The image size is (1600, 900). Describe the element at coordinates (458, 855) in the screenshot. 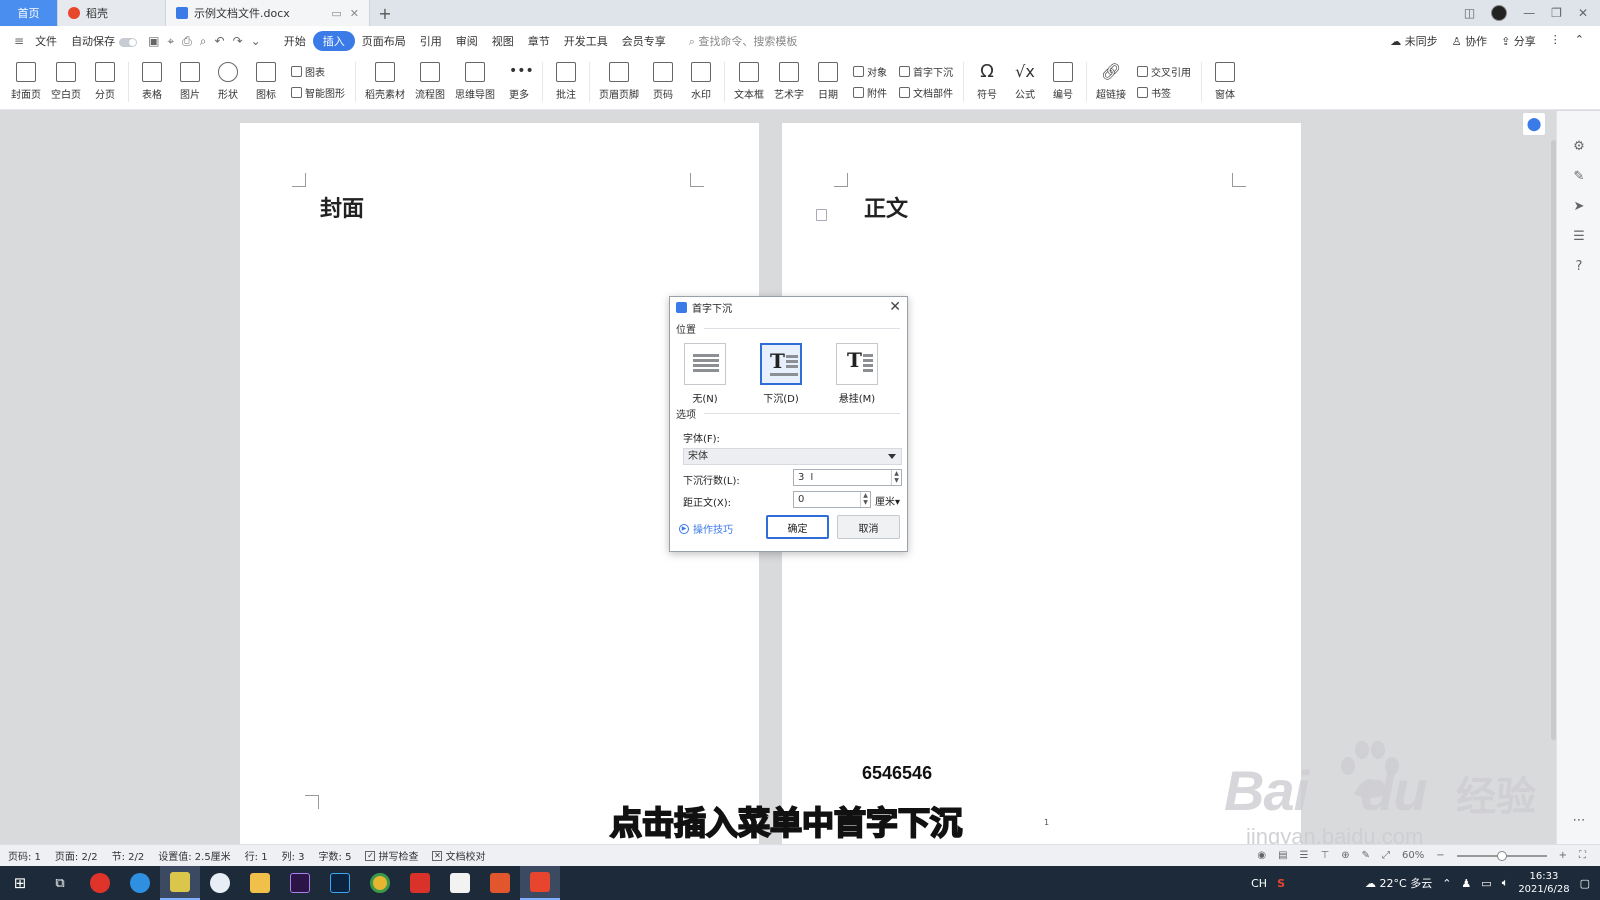

I see `proofread-toggle: ✕ 文档校对` at that location.